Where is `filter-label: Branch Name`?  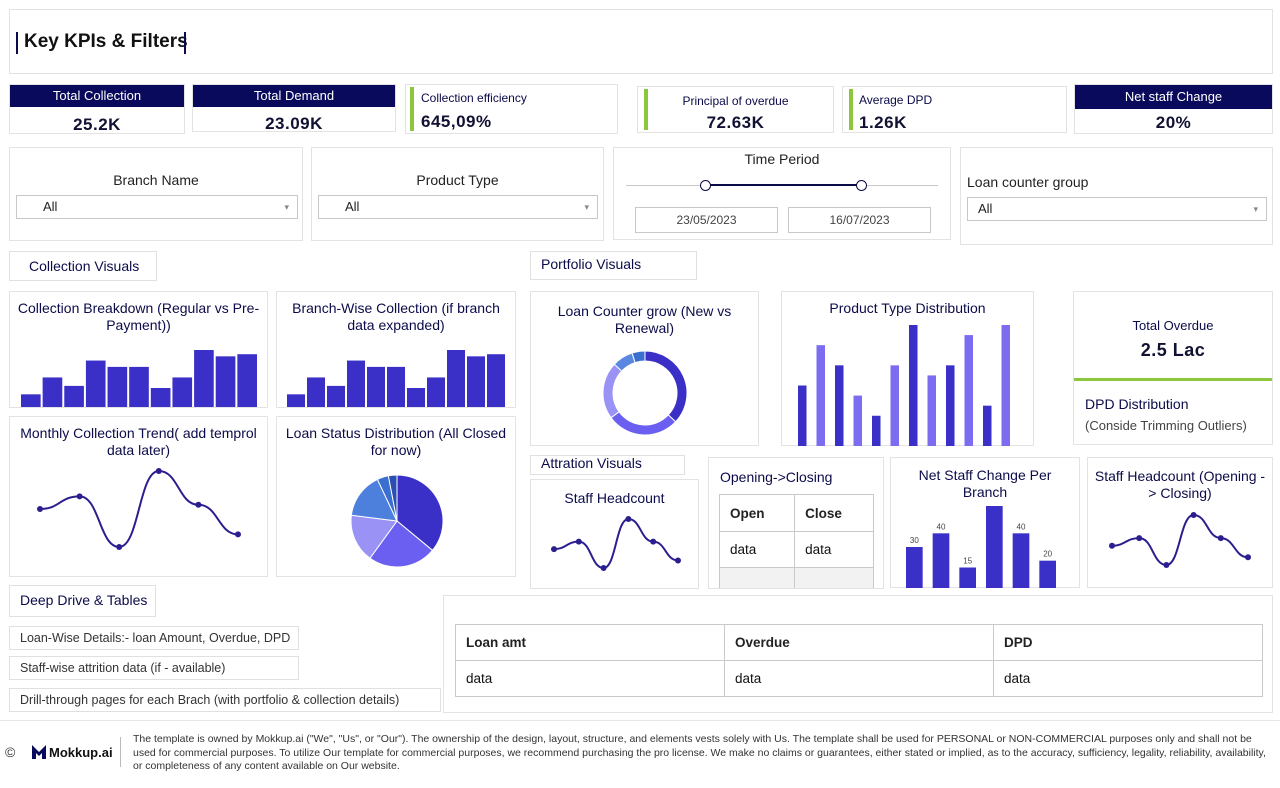 filter-label: Branch Name is located at coordinates (156, 180).